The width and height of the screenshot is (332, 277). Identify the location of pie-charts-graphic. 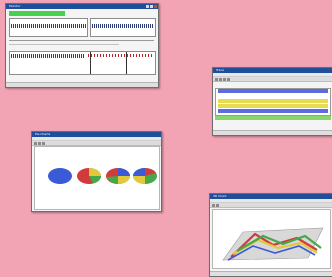
(102, 176).